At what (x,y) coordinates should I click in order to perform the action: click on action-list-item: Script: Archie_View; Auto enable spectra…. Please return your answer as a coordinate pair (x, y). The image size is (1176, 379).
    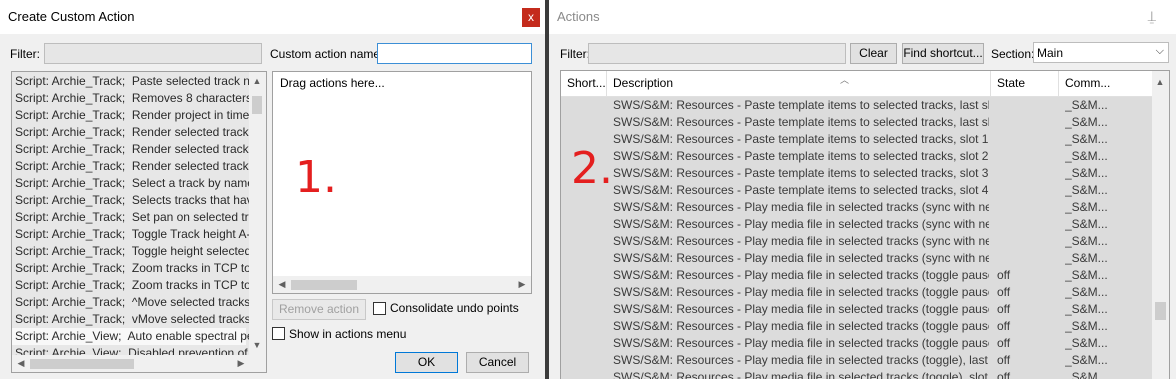
    Looking at the image, I should click on (139, 336).